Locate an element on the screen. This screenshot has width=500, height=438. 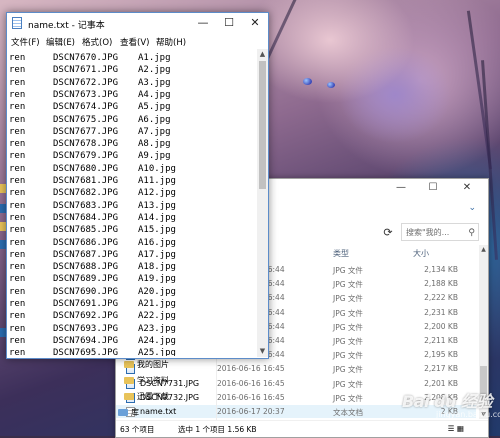
text-line: ren DSCN7675.JPG A6.jpg is located at coordinates (90, 120).